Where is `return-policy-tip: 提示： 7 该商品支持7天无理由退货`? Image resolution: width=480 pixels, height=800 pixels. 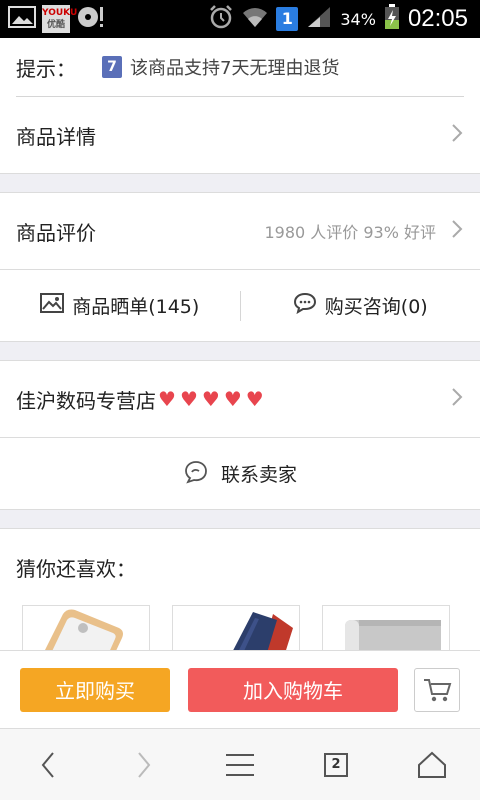 return-policy-tip: 提示： 7 该商品支持7天无理由退货 is located at coordinates (240, 67).